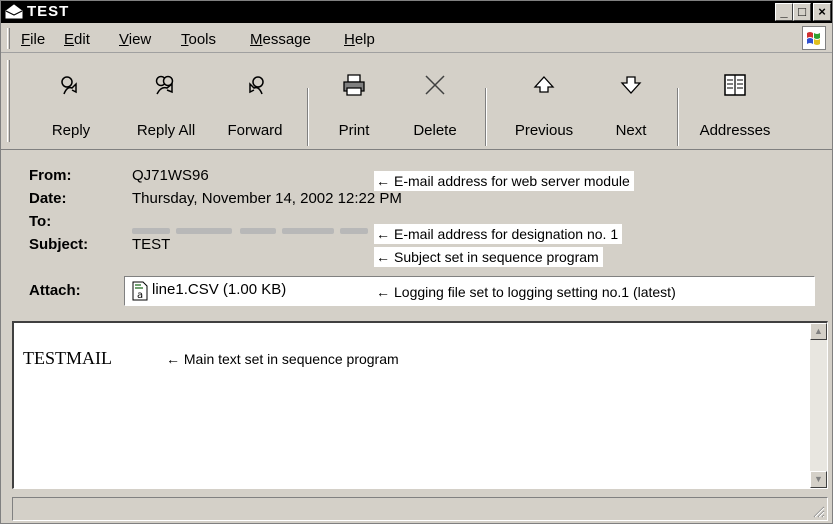 This screenshot has width=833, height=524. What do you see at coordinates (48, 198) in the screenshot?
I see `date-label: Date:` at bounding box center [48, 198].